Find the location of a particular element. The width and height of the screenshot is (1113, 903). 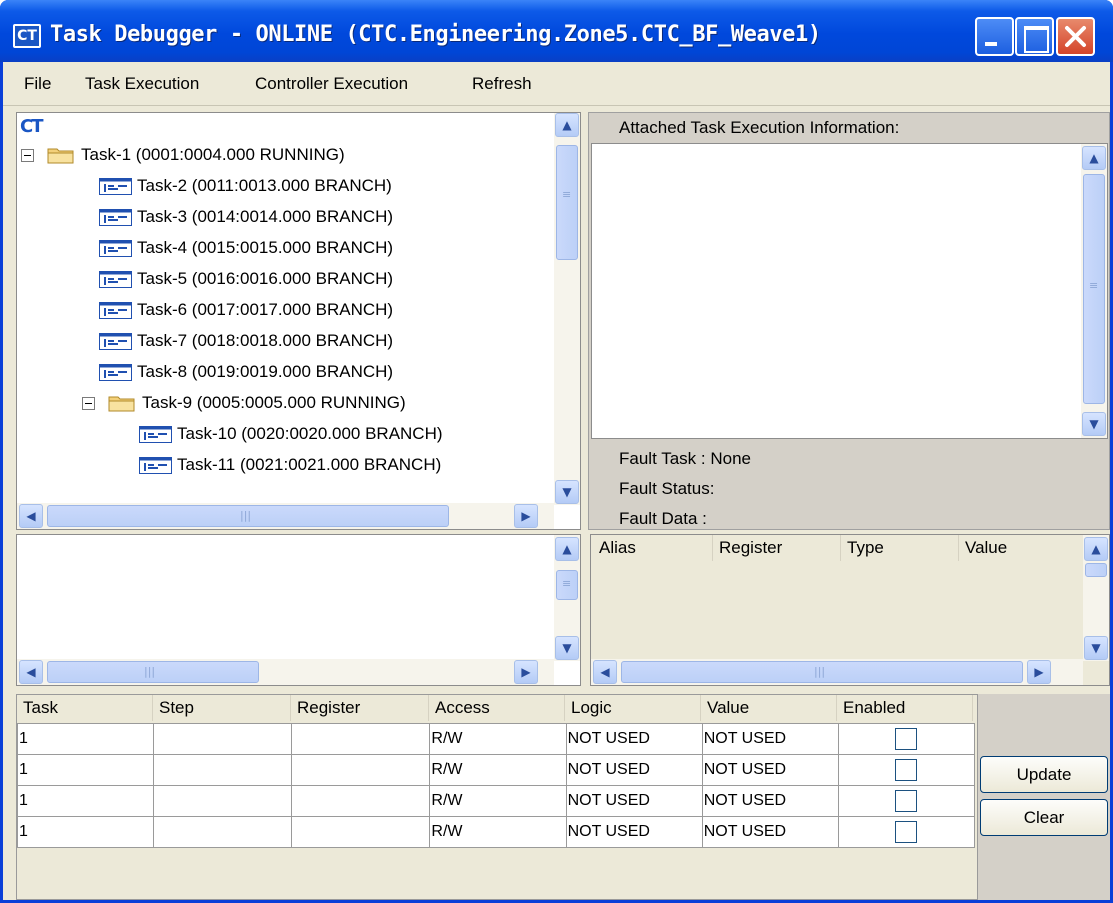

tree-item: Task-11 (0021:0021.000 BRANCH) is located at coordinates (290, 465).